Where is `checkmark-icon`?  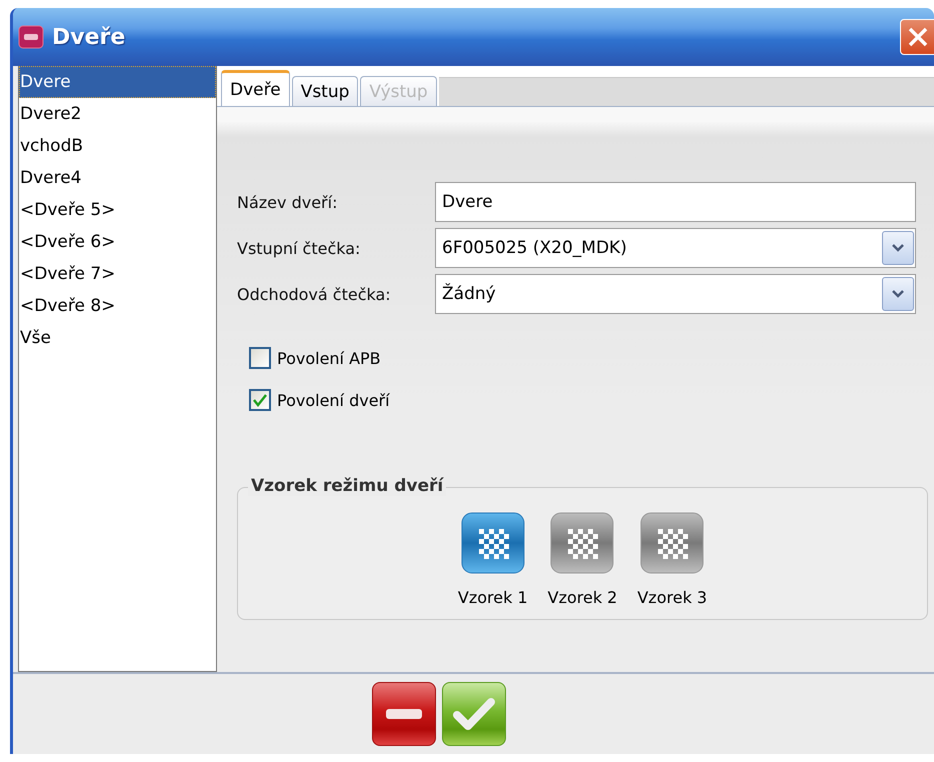
checkmark-icon is located at coordinates (473, 714).